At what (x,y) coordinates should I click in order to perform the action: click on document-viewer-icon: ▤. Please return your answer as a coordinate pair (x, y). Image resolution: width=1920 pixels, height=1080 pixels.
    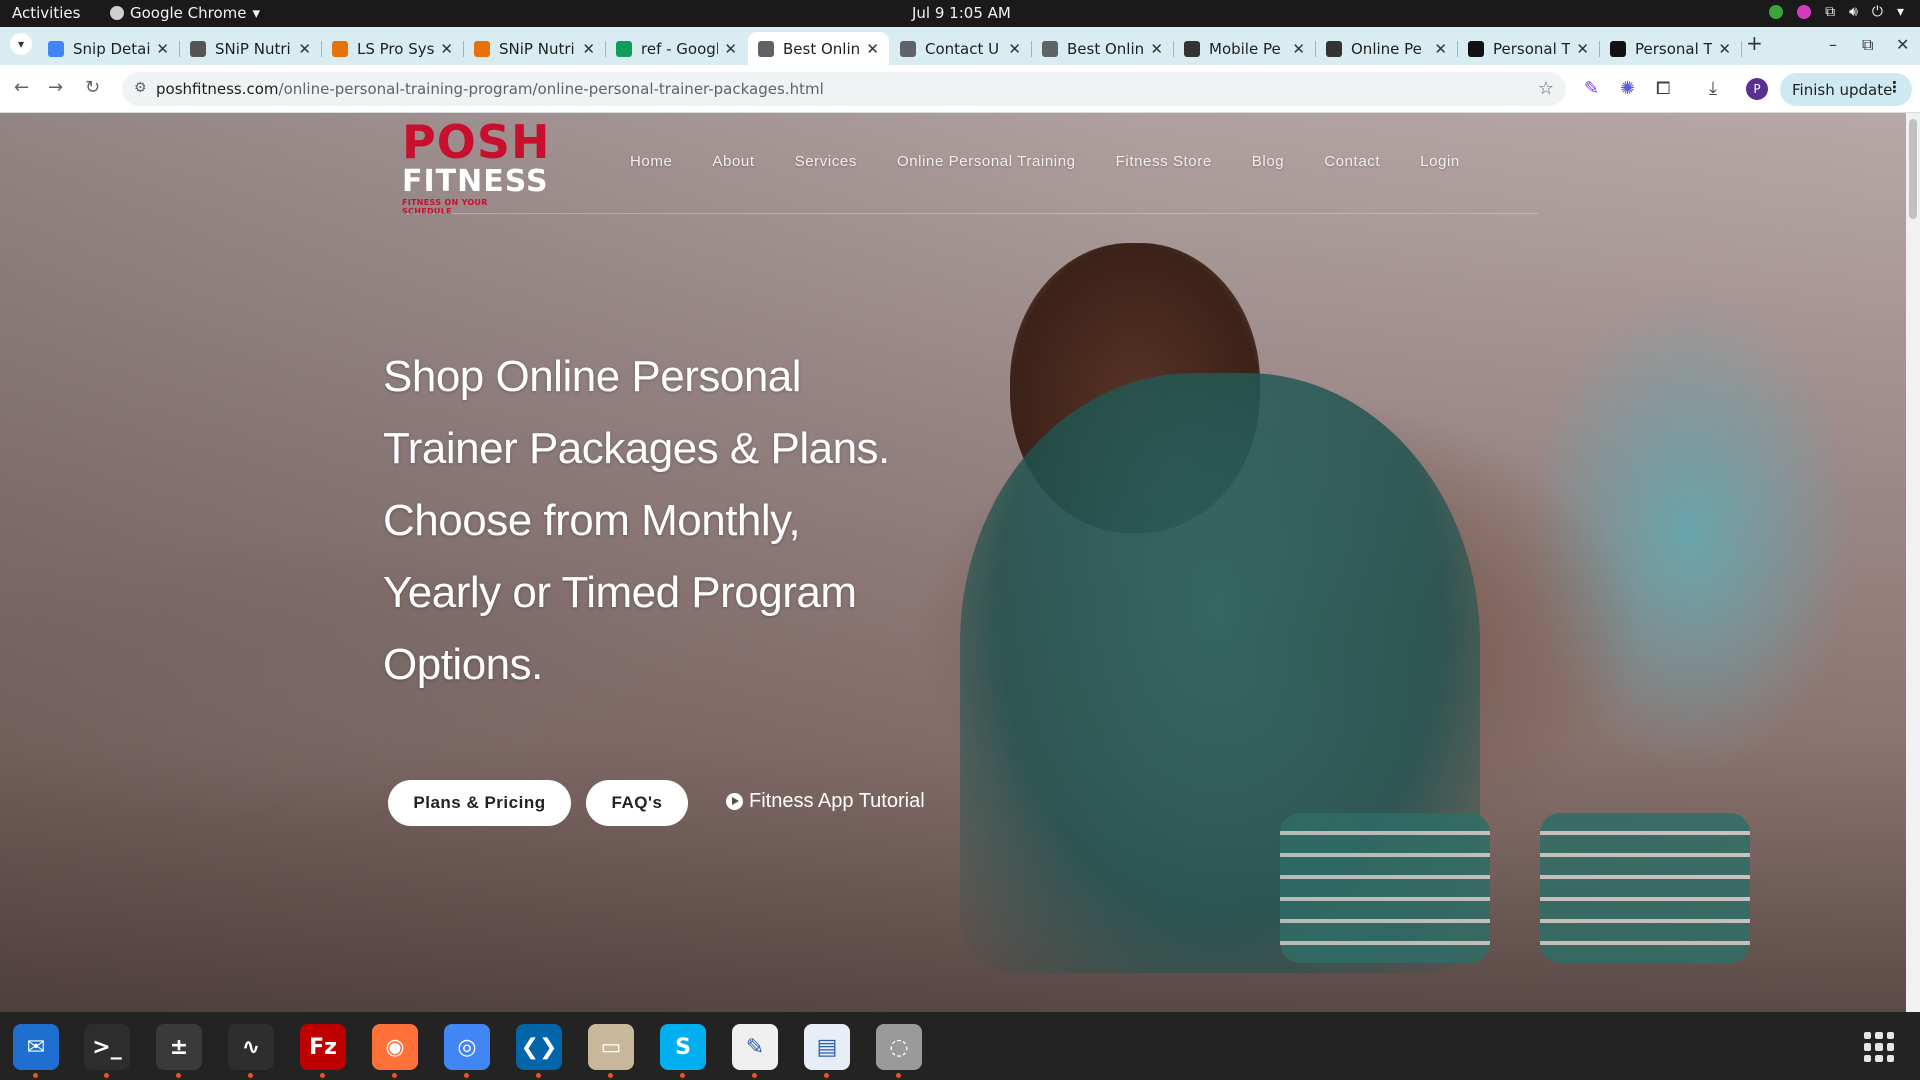
    Looking at the image, I should click on (827, 1047).